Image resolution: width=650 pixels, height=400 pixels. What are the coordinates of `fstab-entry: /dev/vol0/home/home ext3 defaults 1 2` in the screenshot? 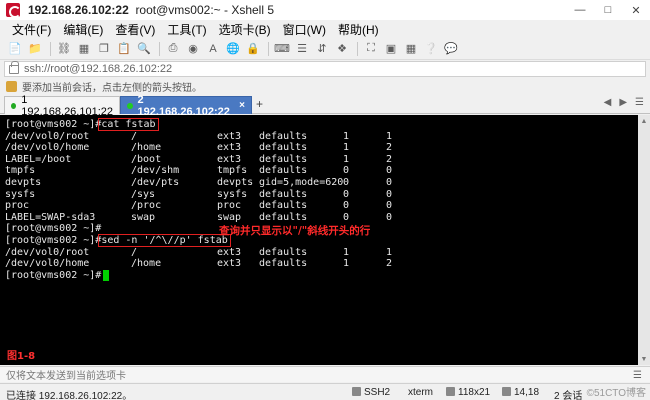 It's located at (321, 264).